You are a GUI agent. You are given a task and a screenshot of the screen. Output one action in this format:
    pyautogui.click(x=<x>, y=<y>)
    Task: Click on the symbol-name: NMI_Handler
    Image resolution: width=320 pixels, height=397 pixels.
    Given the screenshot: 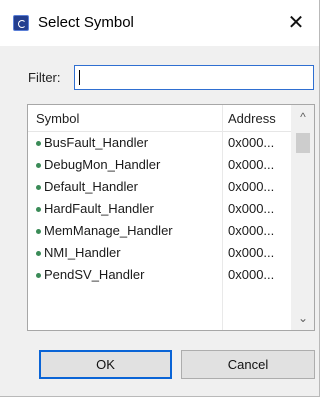 What is the action you would take?
    pyautogui.click(x=82, y=252)
    